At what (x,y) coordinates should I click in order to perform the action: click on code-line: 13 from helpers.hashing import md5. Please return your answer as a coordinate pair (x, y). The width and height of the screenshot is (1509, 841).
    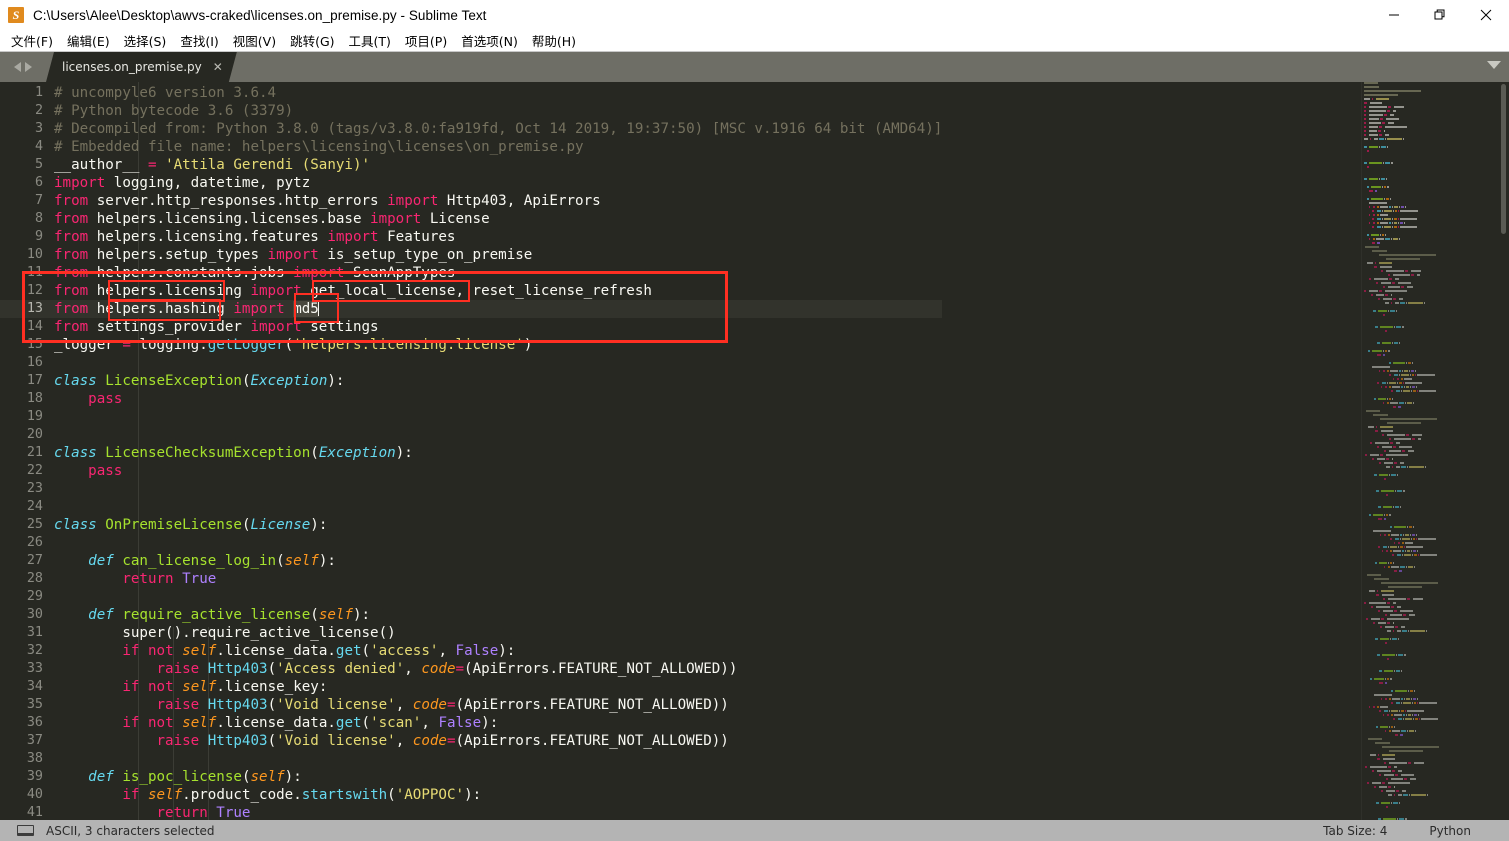
    Looking at the image, I should click on (471, 309).